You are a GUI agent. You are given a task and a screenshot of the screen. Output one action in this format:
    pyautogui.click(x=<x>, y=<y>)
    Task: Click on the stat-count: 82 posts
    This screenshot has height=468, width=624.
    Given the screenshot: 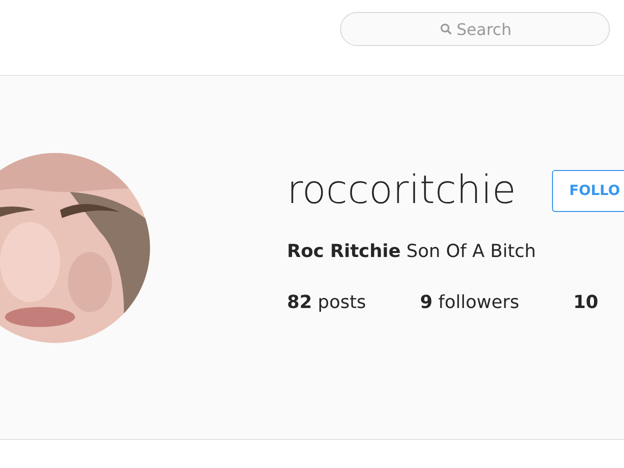 What is the action you would take?
    pyautogui.click(x=326, y=302)
    